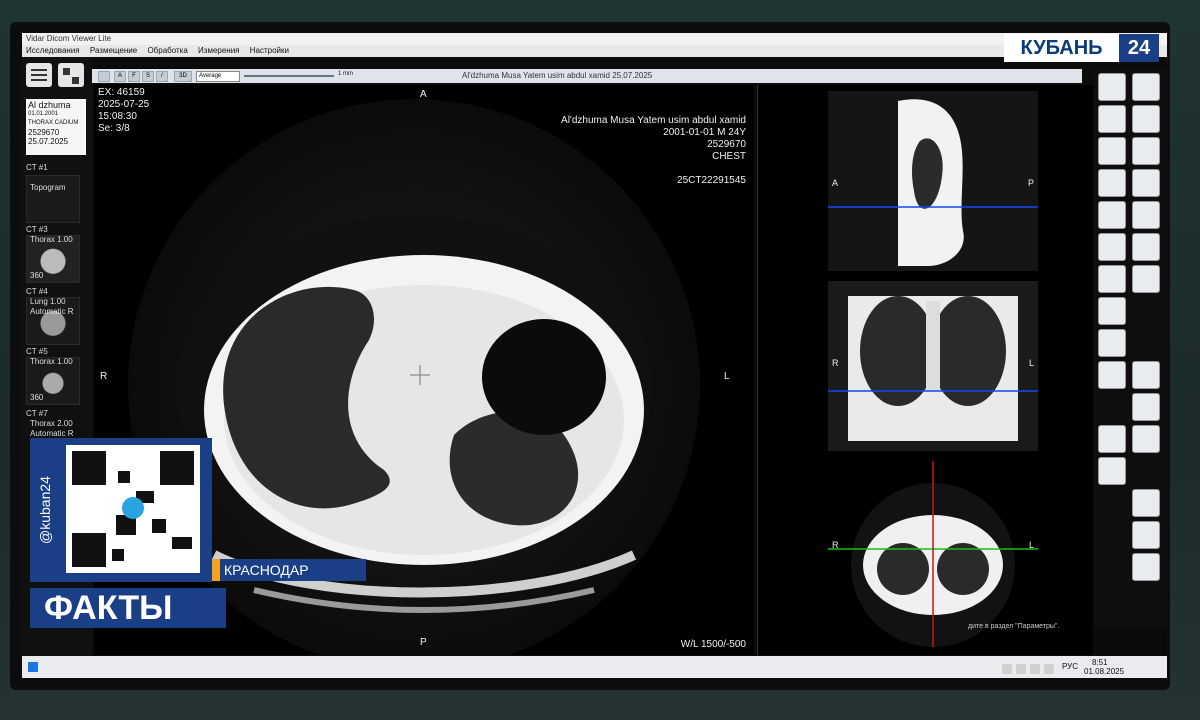 The height and width of the screenshot is (720, 1200). I want to click on undo-icon, so click(1112, 87).